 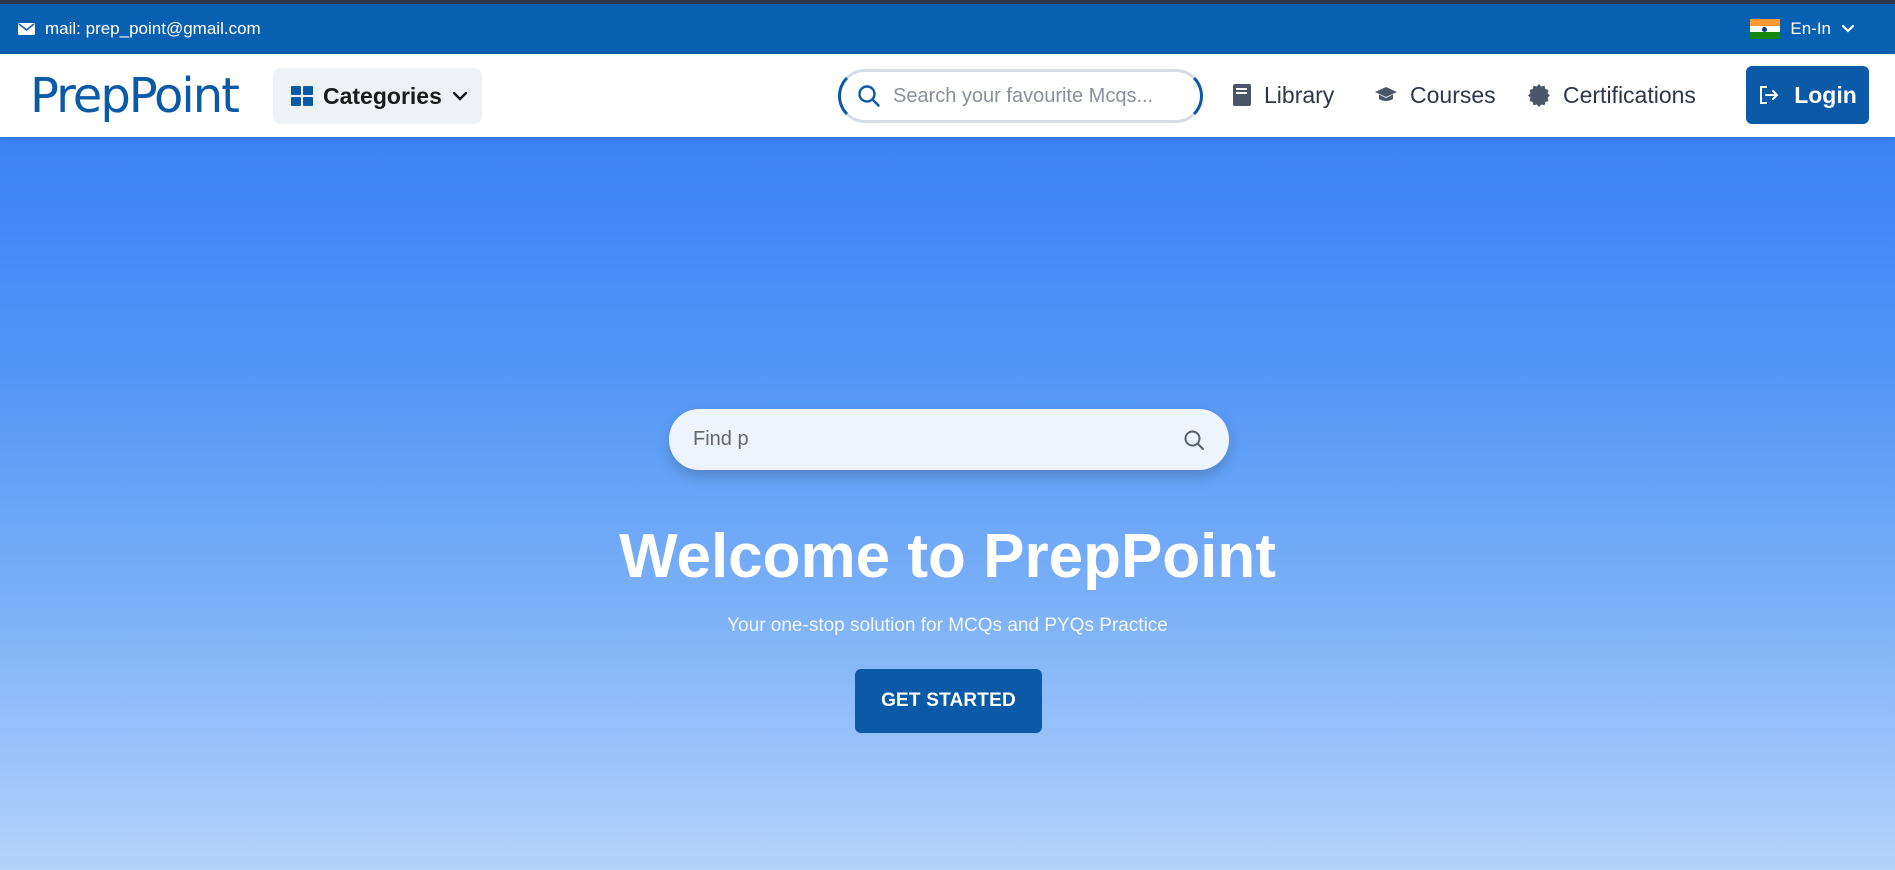 What do you see at coordinates (947, 556) in the screenshot?
I see `hero-title: Welcome to PrepPoint` at bounding box center [947, 556].